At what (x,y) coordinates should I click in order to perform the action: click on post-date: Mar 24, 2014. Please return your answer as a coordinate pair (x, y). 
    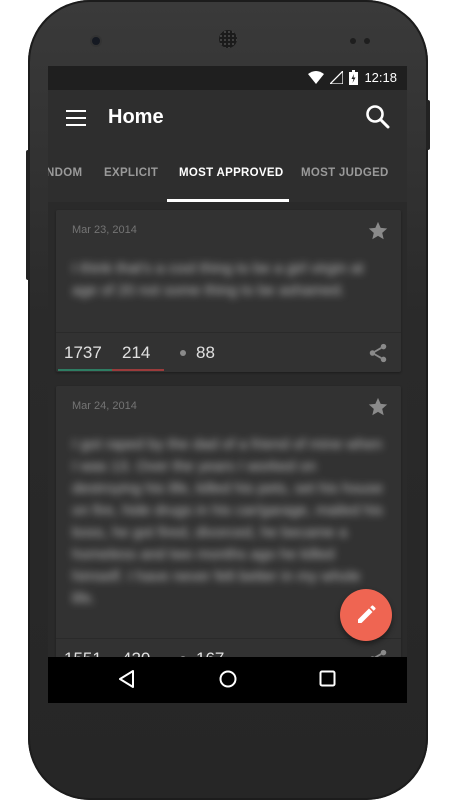
    Looking at the image, I should click on (104, 406).